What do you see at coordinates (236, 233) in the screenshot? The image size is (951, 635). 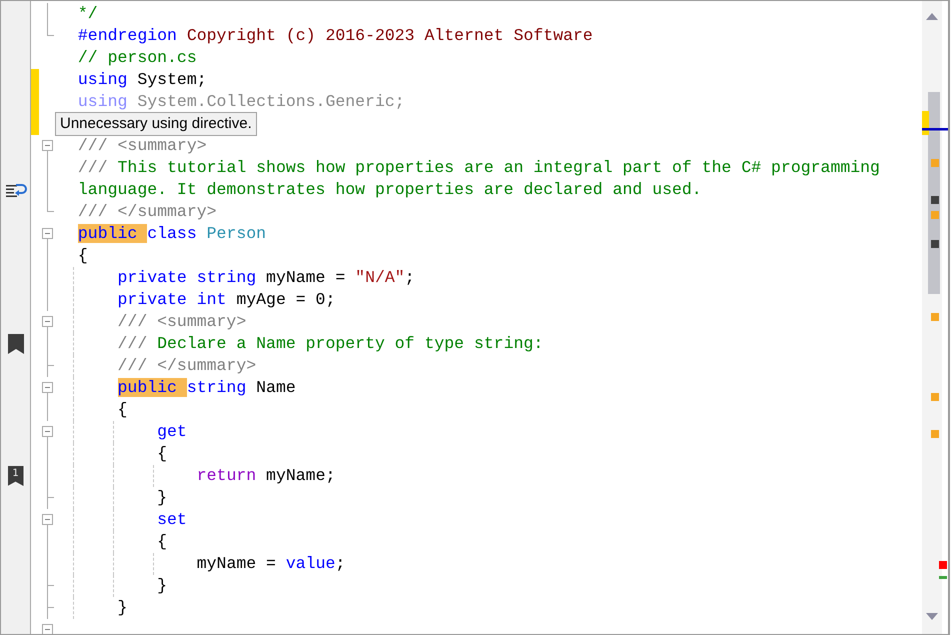 I see `type-name: Person` at bounding box center [236, 233].